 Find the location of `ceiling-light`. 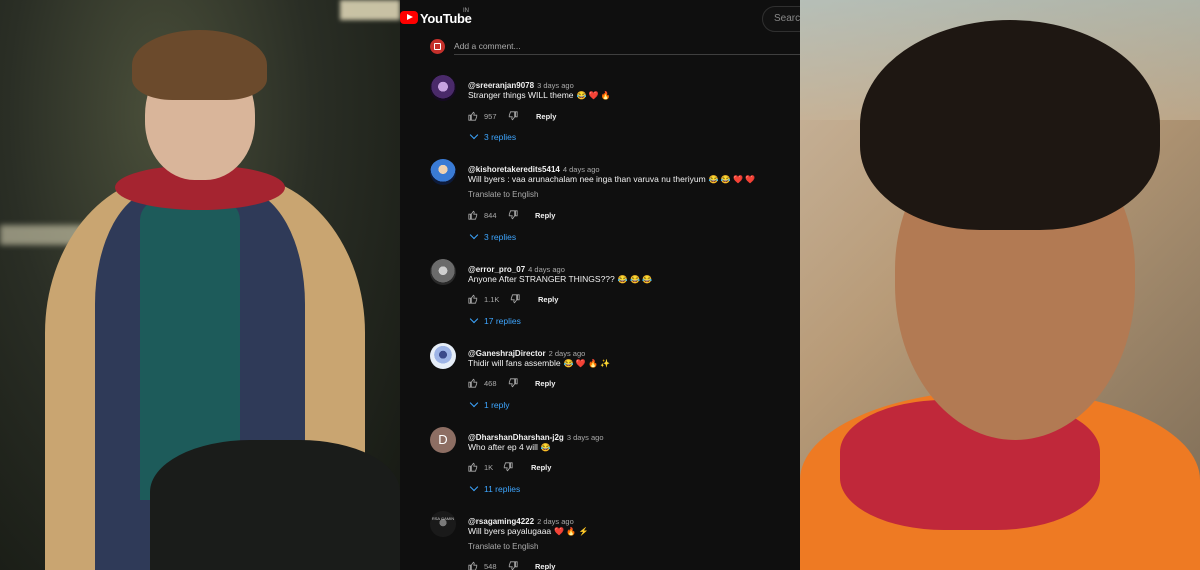

ceiling-light is located at coordinates (370, 10).